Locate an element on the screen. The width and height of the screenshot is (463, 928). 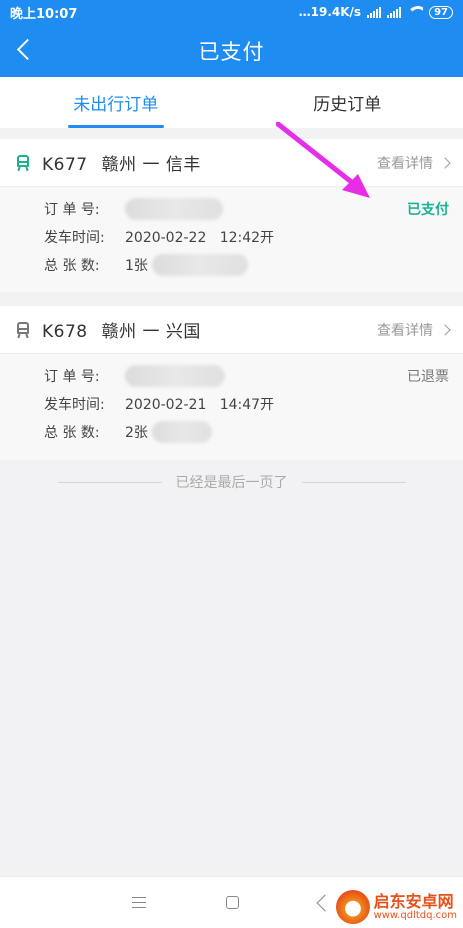
page-title: 已支付 is located at coordinates (231, 51).